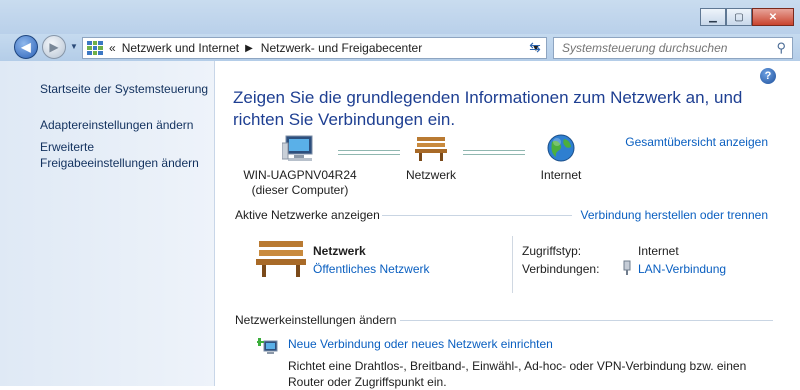 This screenshot has width=800, height=390. I want to click on computer-node: WIN-UAGPNV04R24 (dieser Computer), so click(300, 165).